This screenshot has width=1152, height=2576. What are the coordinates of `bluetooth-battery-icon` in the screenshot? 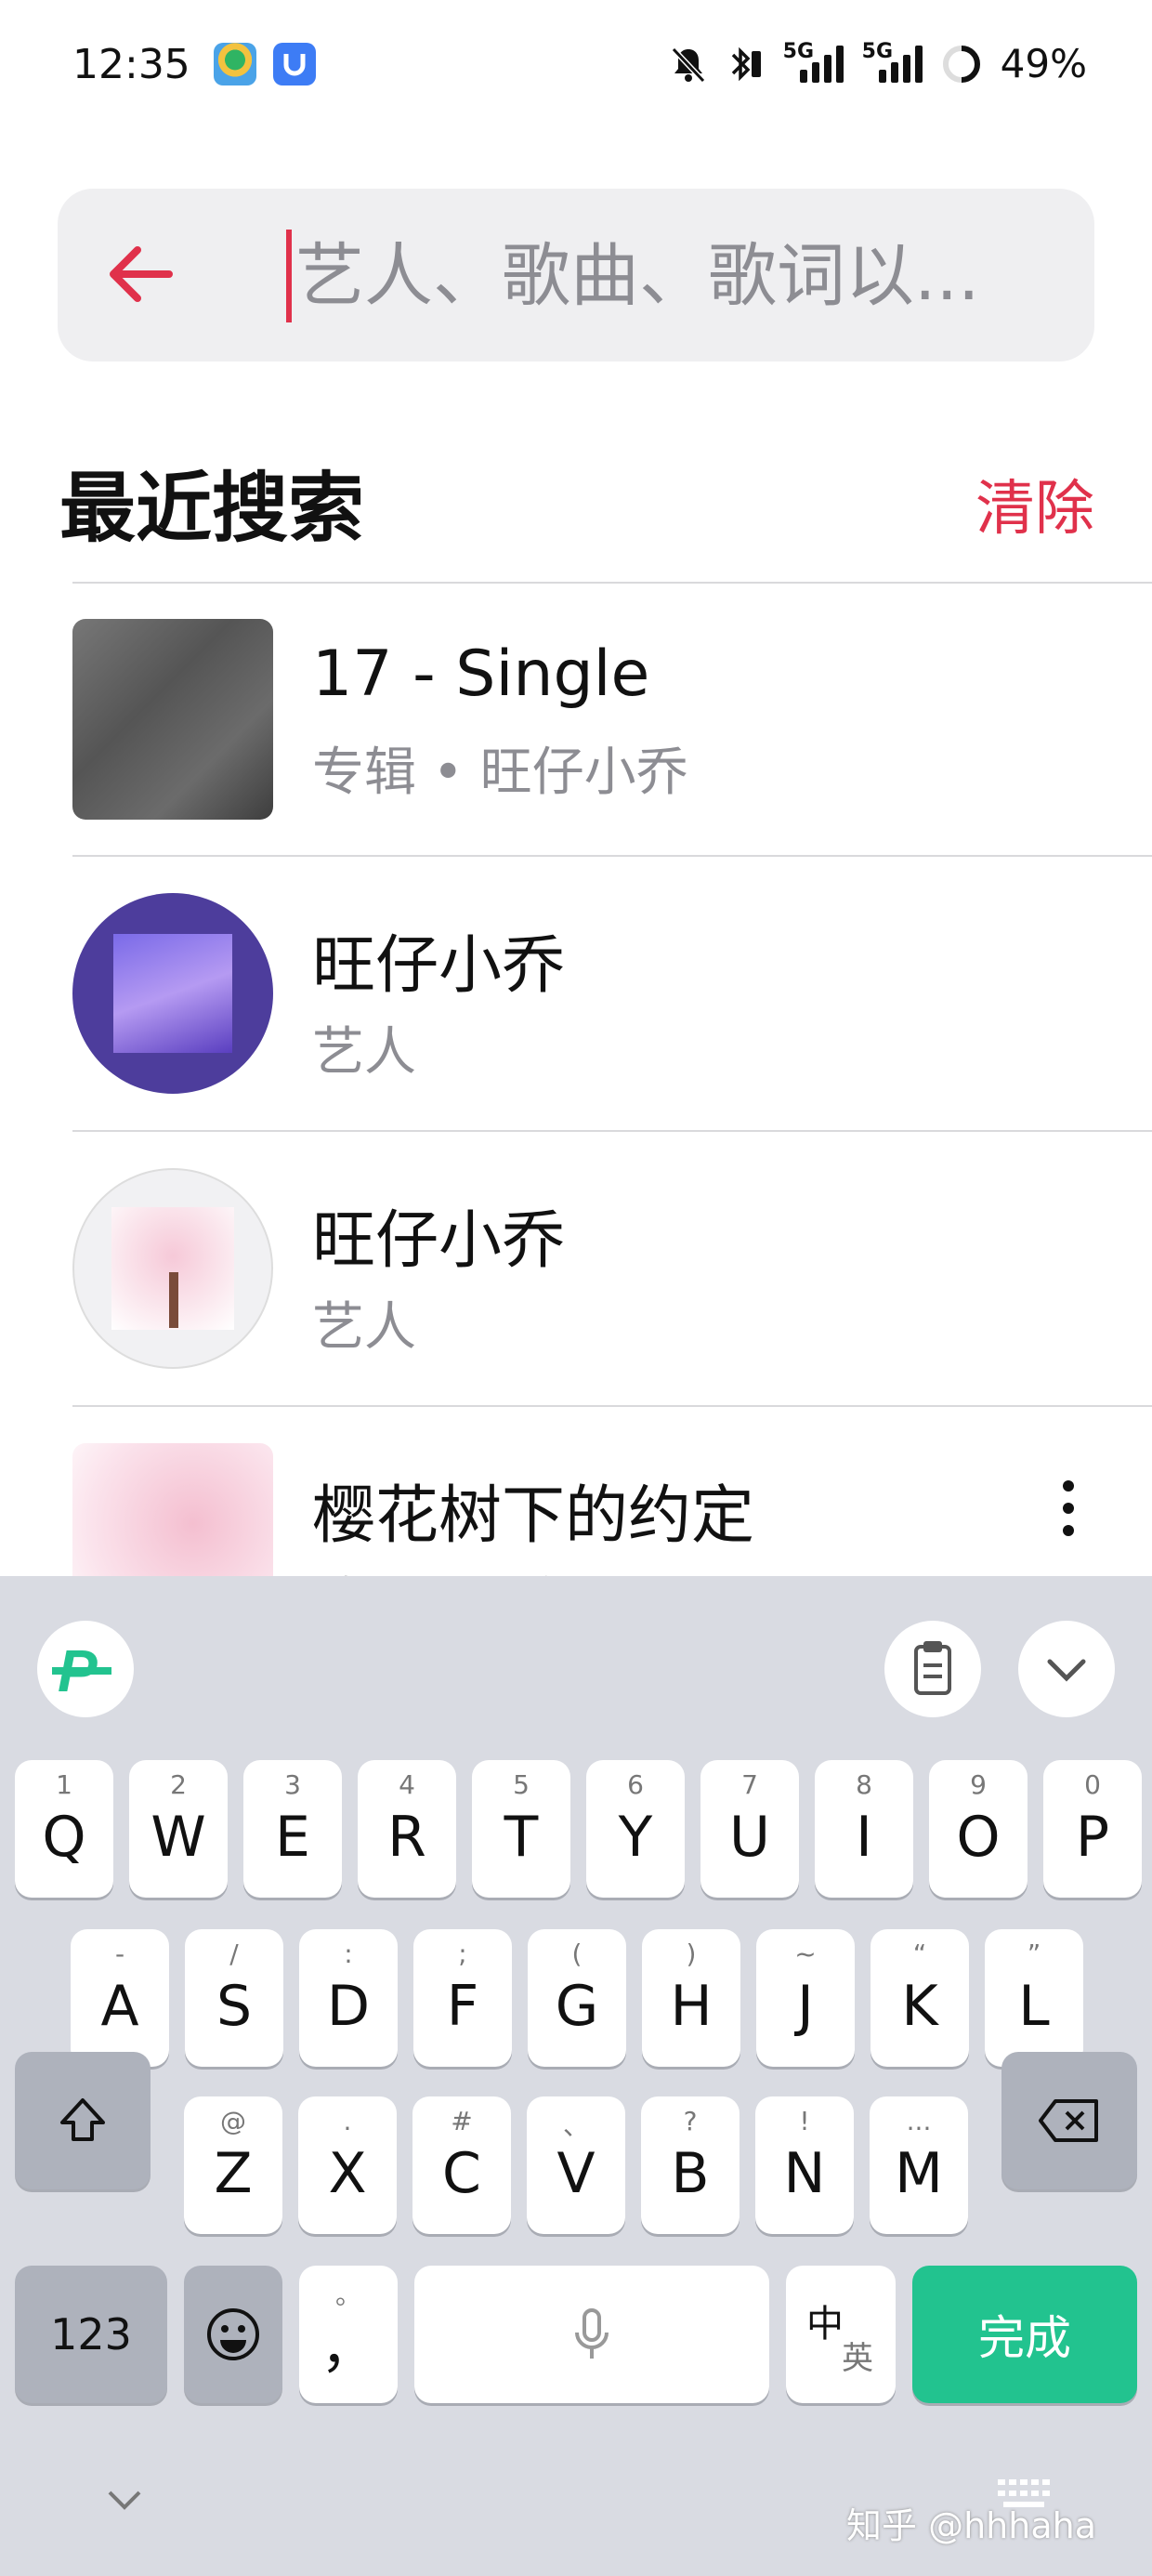 It's located at (746, 63).